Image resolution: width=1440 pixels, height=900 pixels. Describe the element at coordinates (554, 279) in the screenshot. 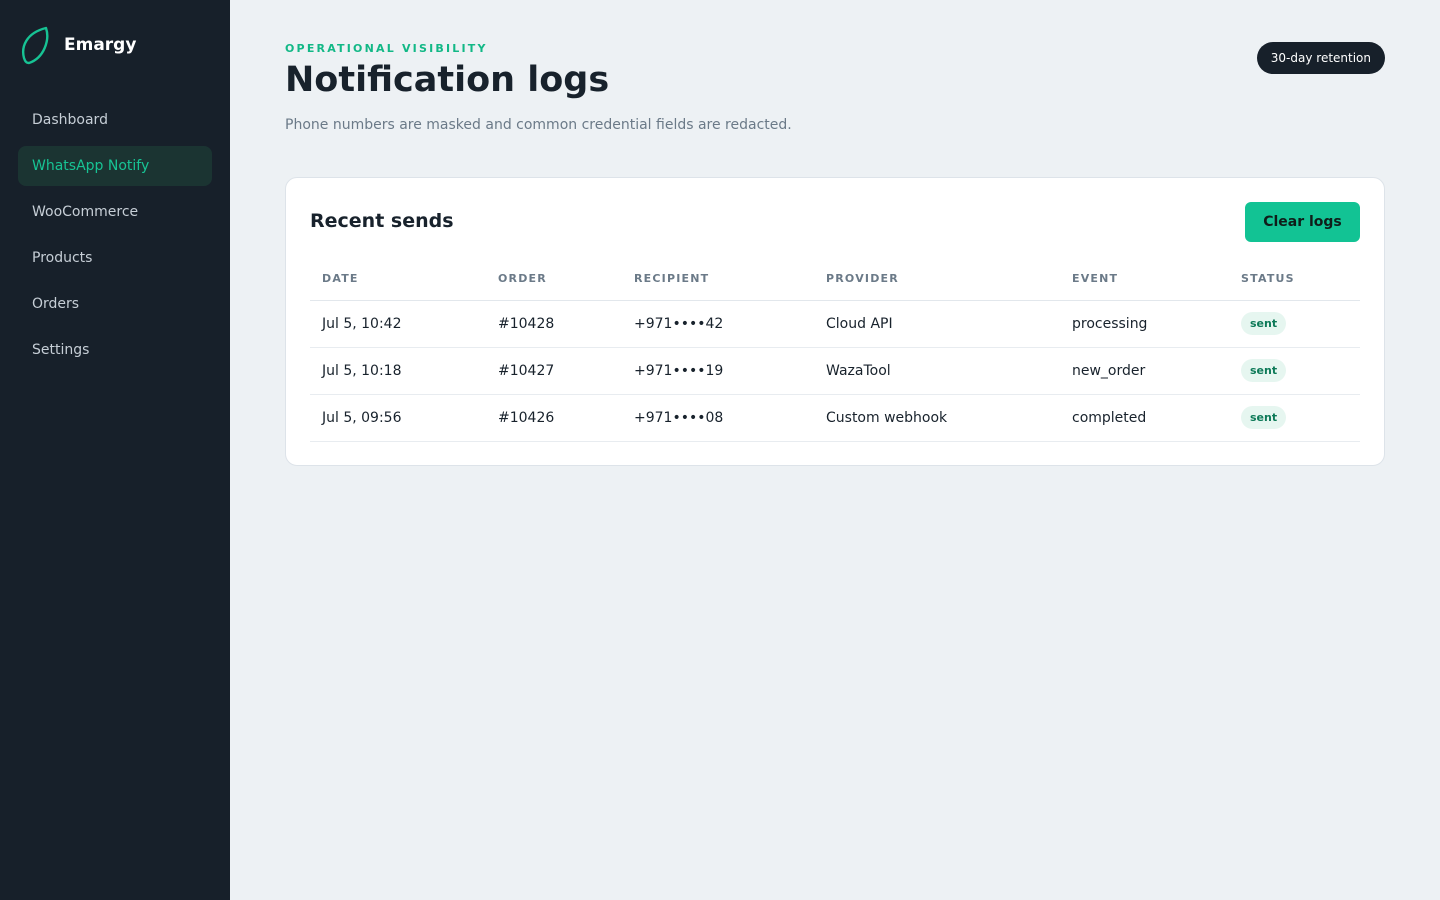

I see `column-header-order: ORDER` at that location.